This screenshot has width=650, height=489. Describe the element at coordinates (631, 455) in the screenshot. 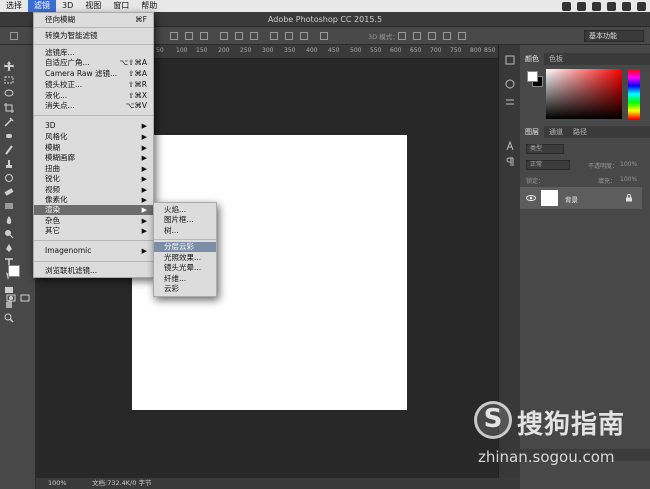

I see `delete-layer-icon` at that location.